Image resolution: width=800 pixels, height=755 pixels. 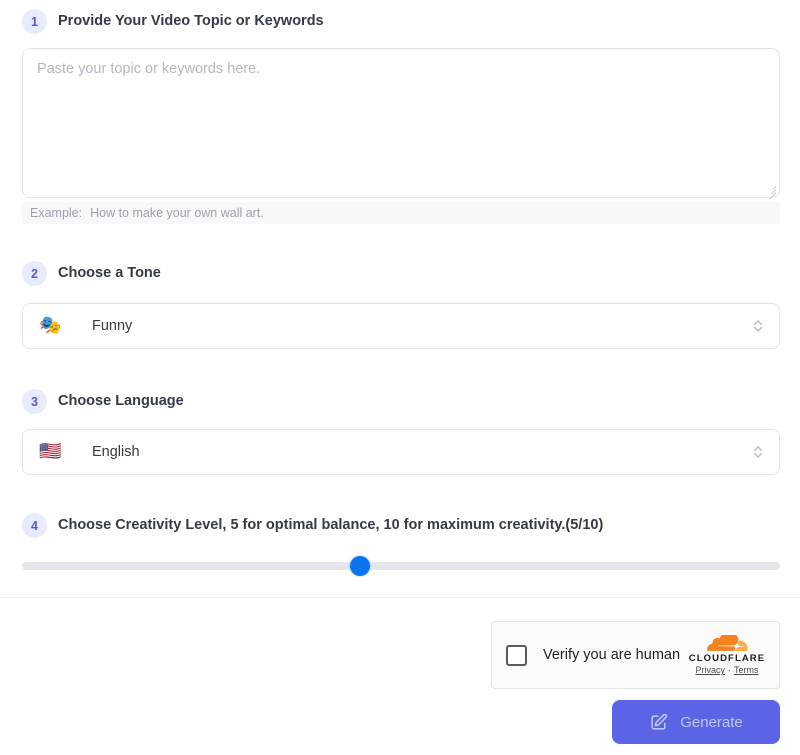 What do you see at coordinates (50, 325) in the screenshot?
I see `performing-arts-emoji: 🎭` at bounding box center [50, 325].